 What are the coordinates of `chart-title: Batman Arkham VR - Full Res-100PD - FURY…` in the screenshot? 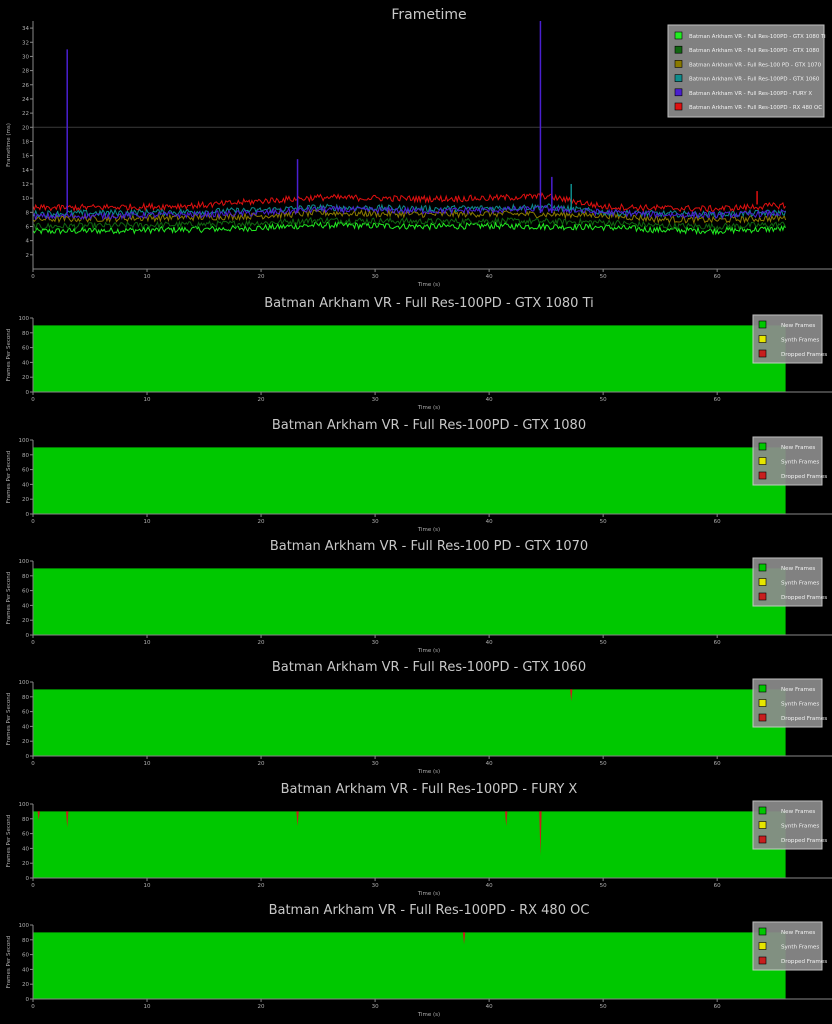 It's located at (429, 789).